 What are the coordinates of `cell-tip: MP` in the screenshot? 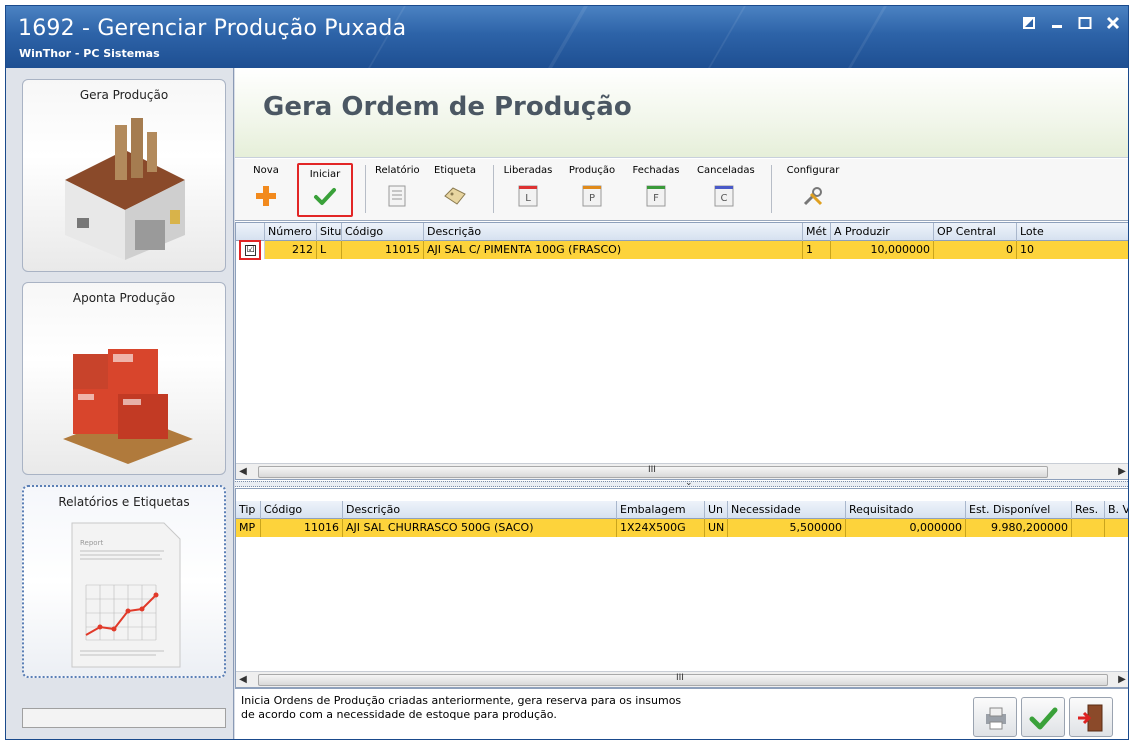 It's located at (248, 528).